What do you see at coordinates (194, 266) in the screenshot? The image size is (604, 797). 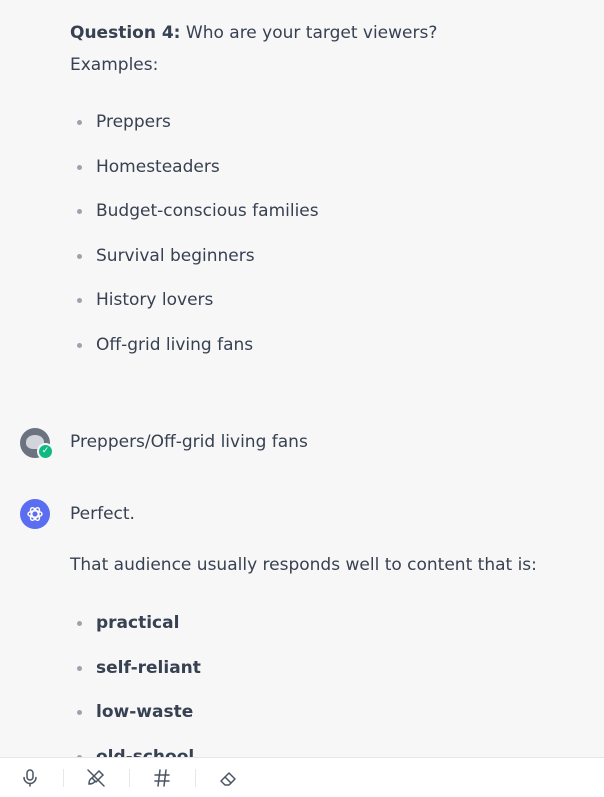 I see `list-item: Survival beginners` at bounding box center [194, 266].